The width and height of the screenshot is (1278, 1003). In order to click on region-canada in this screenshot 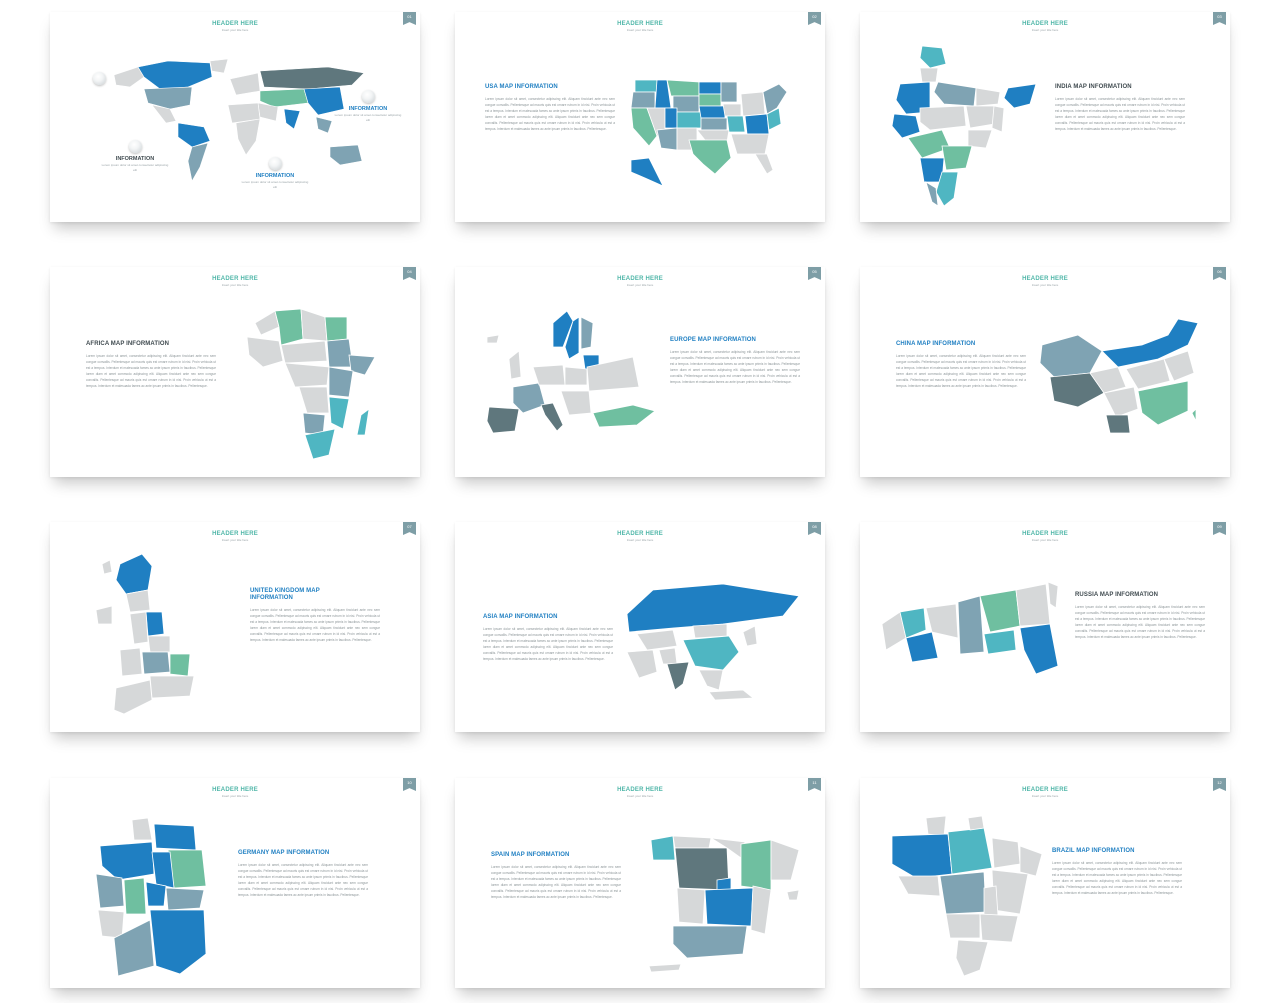, I will do `click(175, 75)`.